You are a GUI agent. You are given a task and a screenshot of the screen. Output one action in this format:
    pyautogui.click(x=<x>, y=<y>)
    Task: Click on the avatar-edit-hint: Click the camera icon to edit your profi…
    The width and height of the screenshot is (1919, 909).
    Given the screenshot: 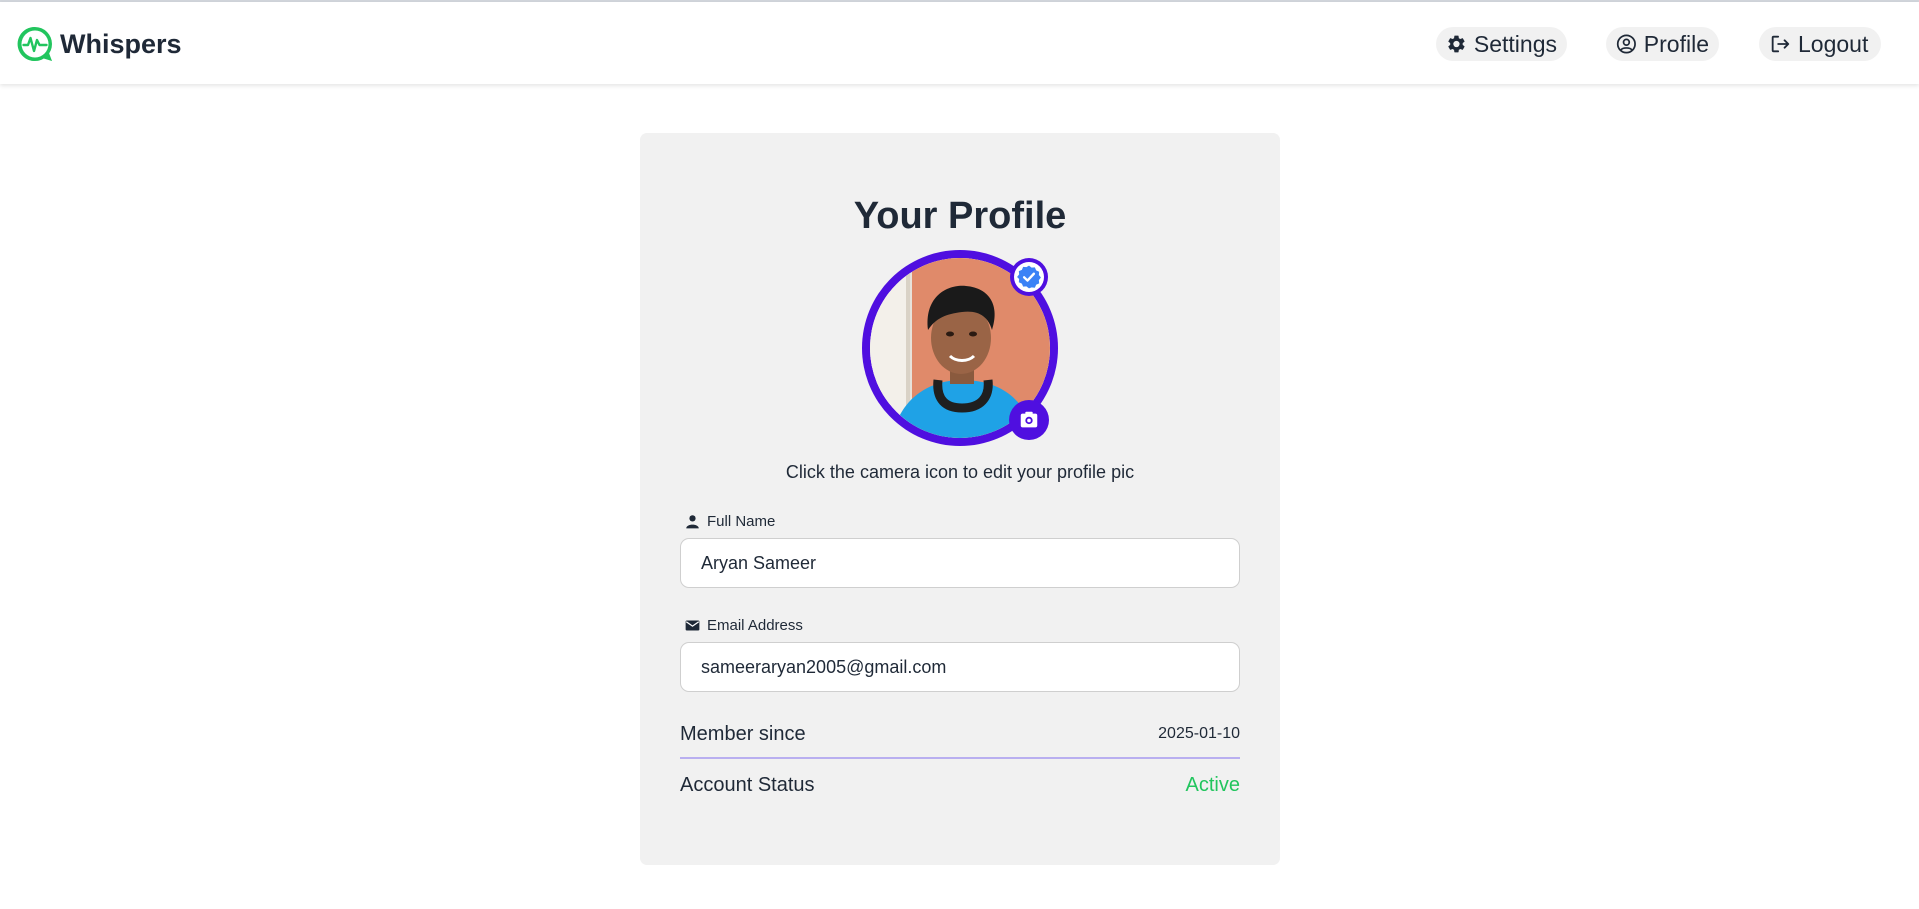 What is the action you would take?
    pyautogui.click(x=960, y=472)
    